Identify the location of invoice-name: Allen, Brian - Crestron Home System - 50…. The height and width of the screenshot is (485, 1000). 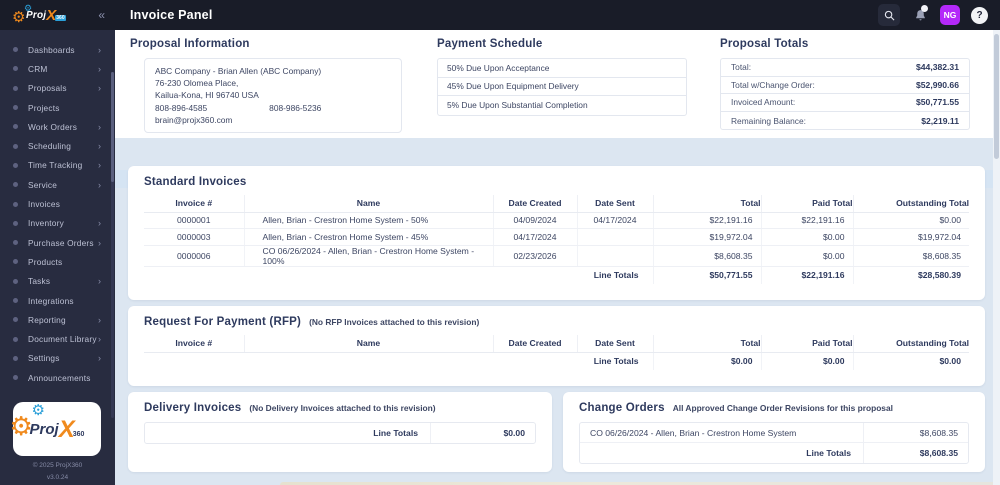
(368, 220).